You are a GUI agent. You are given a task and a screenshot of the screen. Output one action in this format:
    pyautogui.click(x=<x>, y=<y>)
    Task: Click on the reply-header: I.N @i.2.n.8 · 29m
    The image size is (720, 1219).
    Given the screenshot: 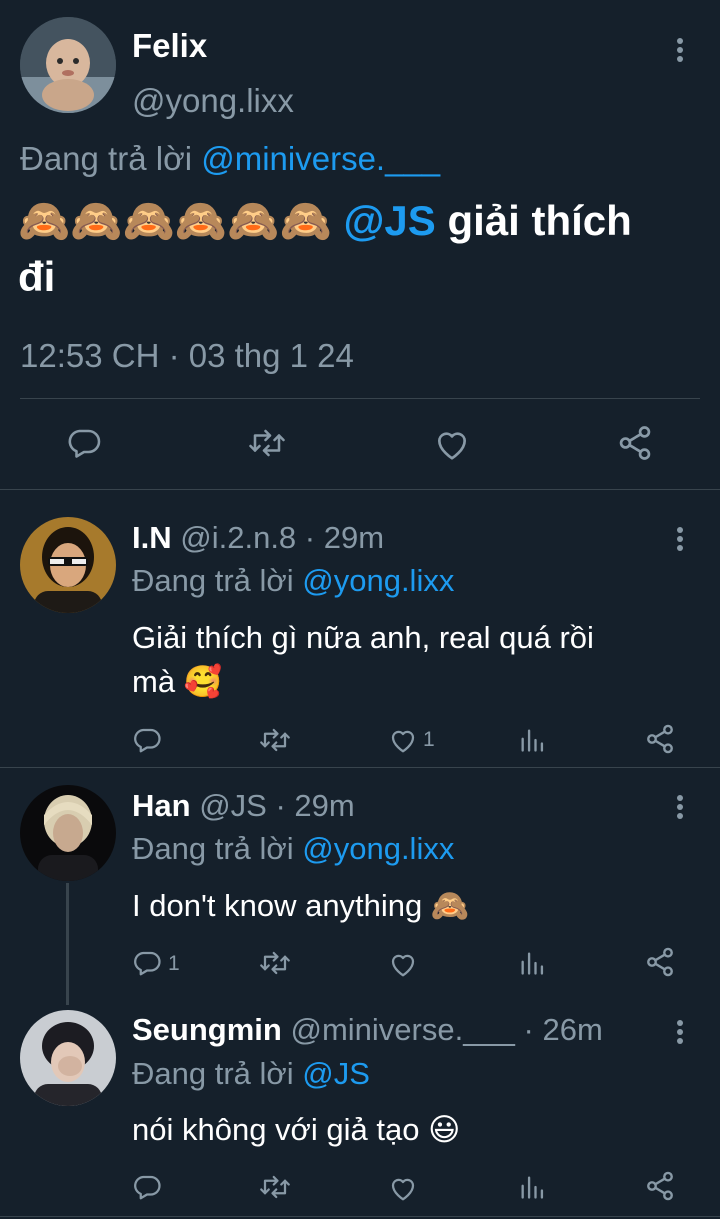 What is the action you would take?
    pyautogui.click(x=258, y=538)
    